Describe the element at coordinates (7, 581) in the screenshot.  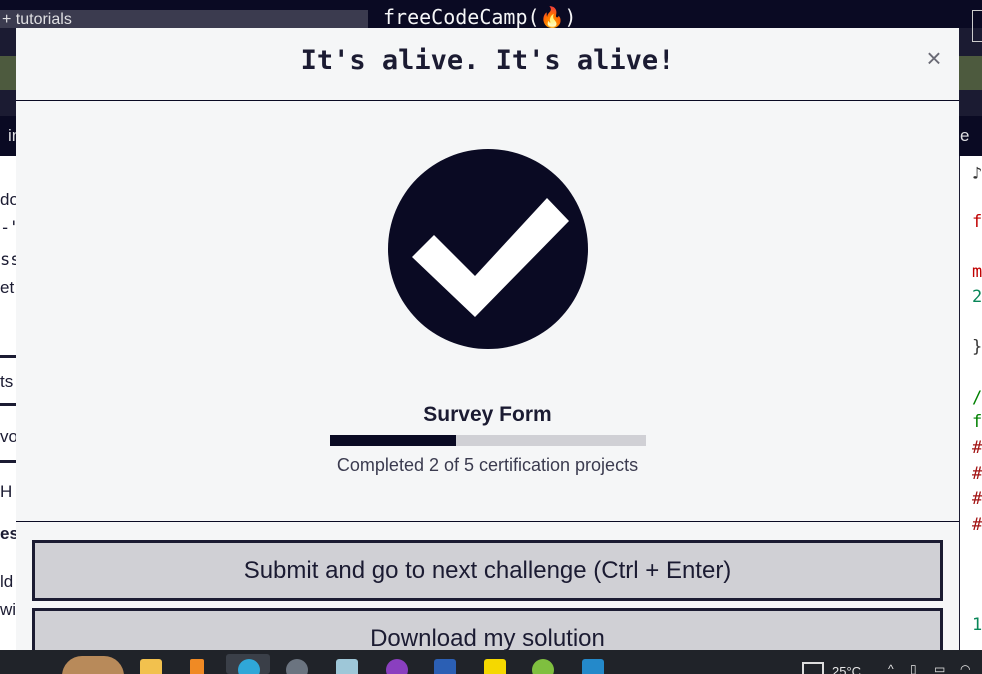
I see `text-fragment: ld` at that location.